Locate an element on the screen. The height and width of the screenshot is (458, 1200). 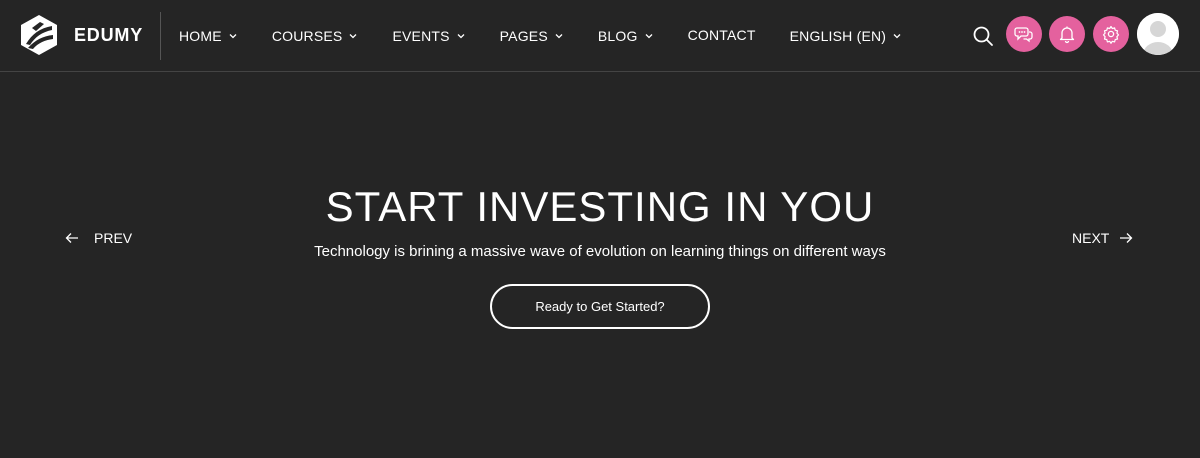
nav-item-label: PAGES is located at coordinates (523, 36).